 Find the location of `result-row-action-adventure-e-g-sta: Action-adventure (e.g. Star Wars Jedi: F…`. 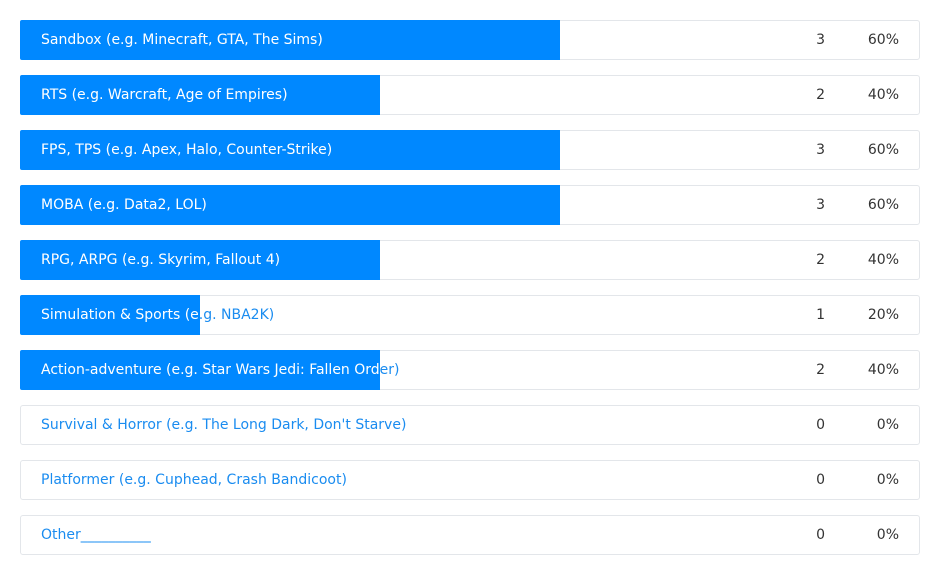

result-row-action-adventure-e-g-sta: Action-adventure (e.g. Star Wars Jedi: F… is located at coordinates (470, 370).